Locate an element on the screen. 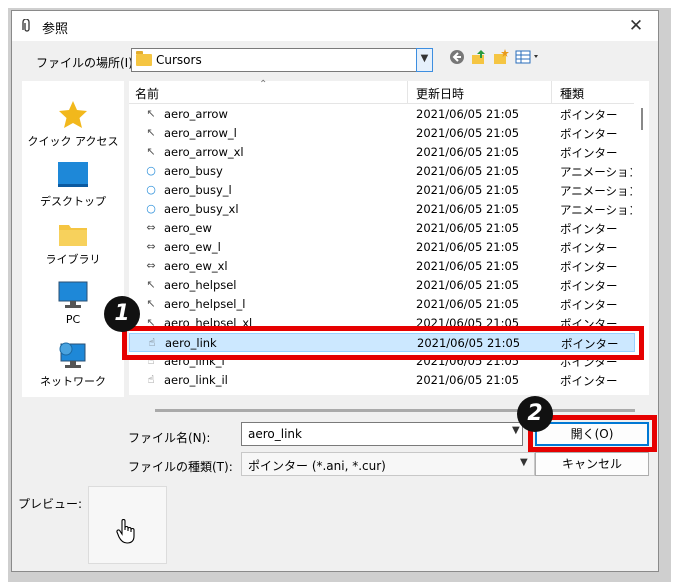  file-name: aero_busy_xl is located at coordinates (201, 209).